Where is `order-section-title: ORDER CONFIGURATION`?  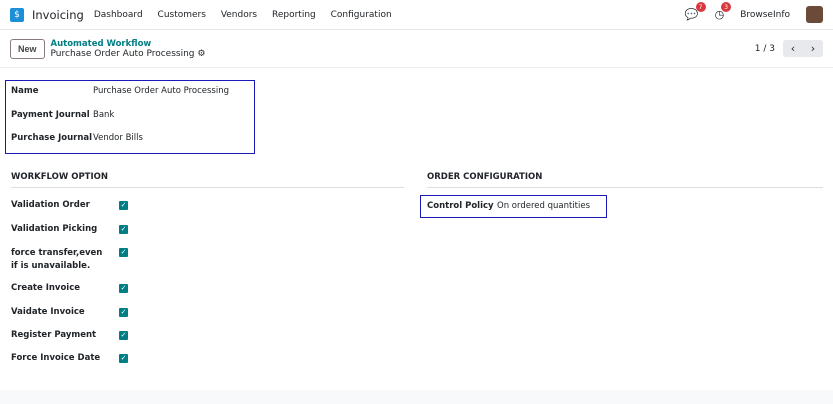 order-section-title: ORDER CONFIGURATION is located at coordinates (625, 180).